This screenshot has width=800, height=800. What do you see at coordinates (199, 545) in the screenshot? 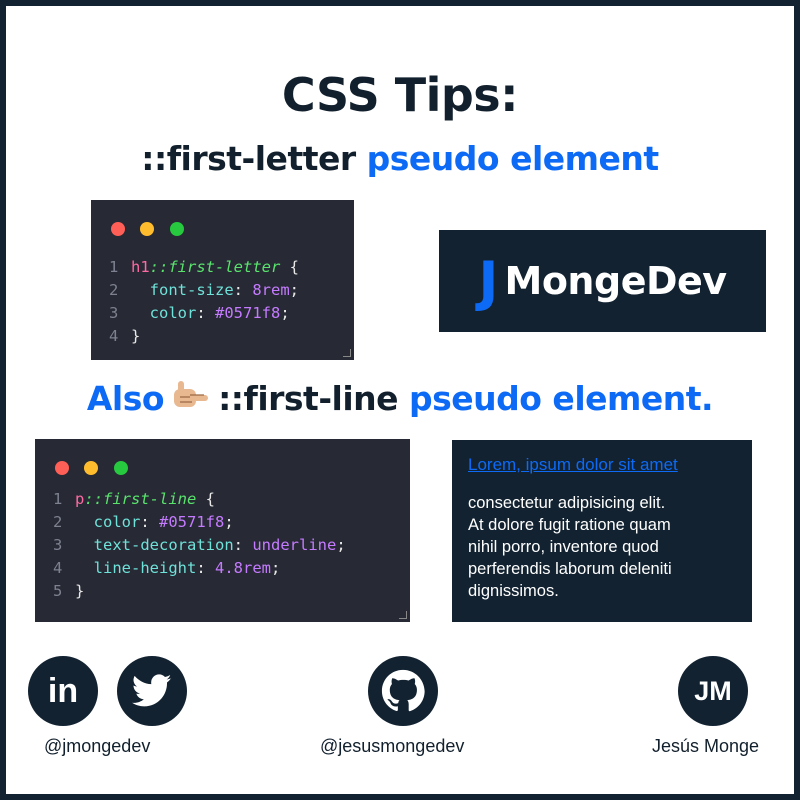
I see `code-line: 3 text-decoration: underline;` at bounding box center [199, 545].